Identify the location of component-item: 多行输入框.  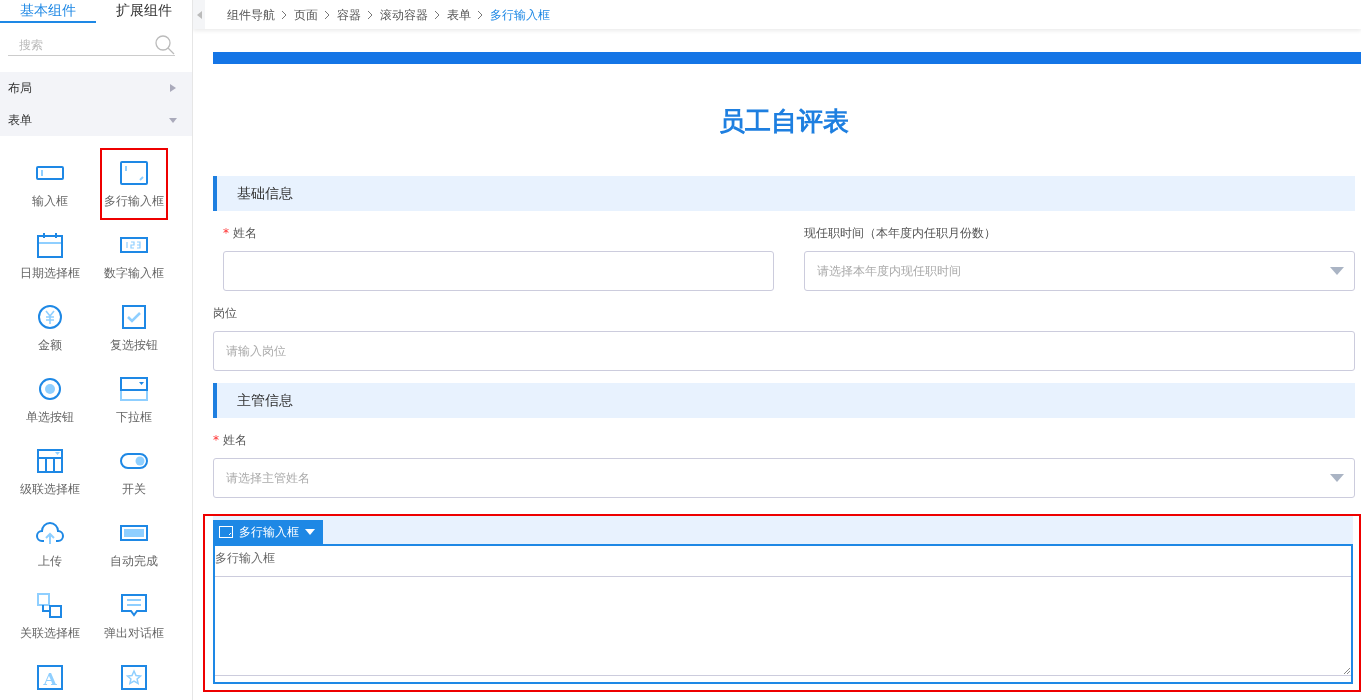
(134, 184).